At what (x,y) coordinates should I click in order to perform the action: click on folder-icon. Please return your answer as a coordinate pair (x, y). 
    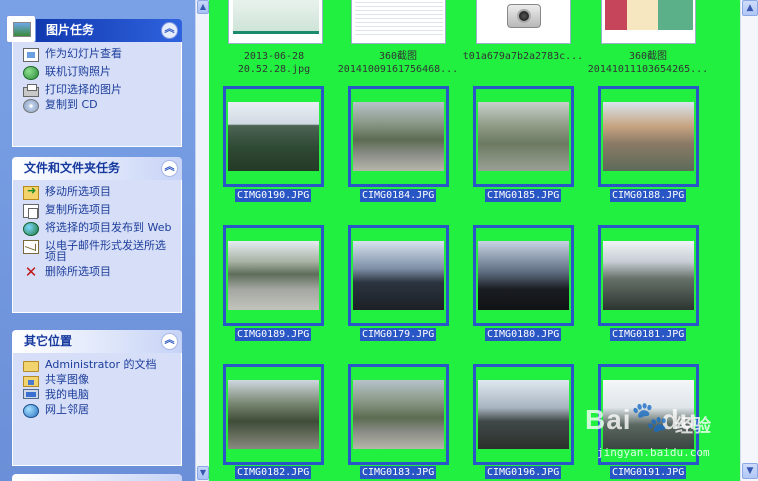
    Looking at the image, I should click on (31, 366).